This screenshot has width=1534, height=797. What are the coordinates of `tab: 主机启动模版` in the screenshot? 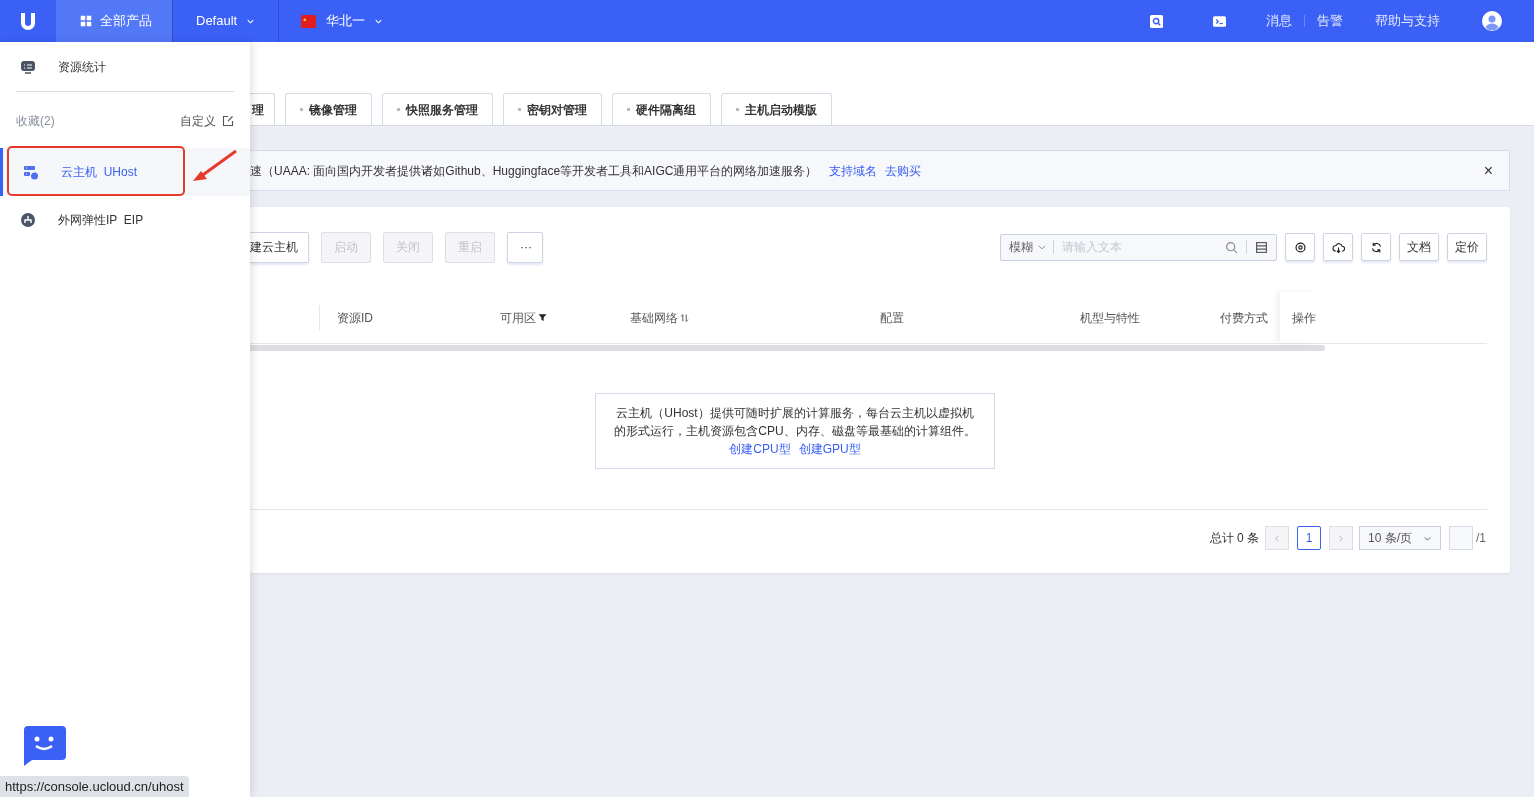 It's located at (776, 109).